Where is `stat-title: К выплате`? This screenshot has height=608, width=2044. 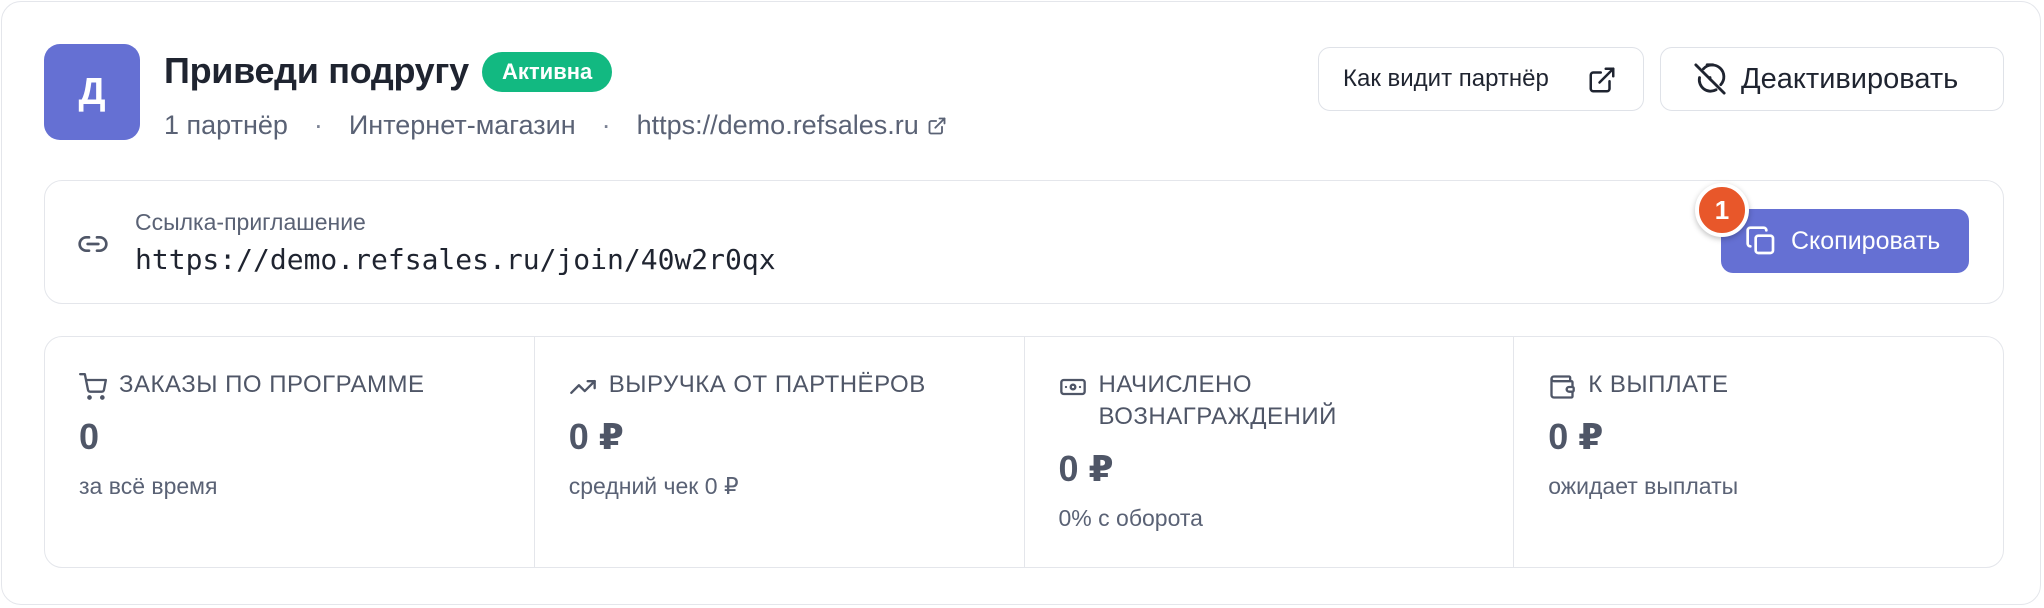
stat-title: К выплате is located at coordinates (1658, 384).